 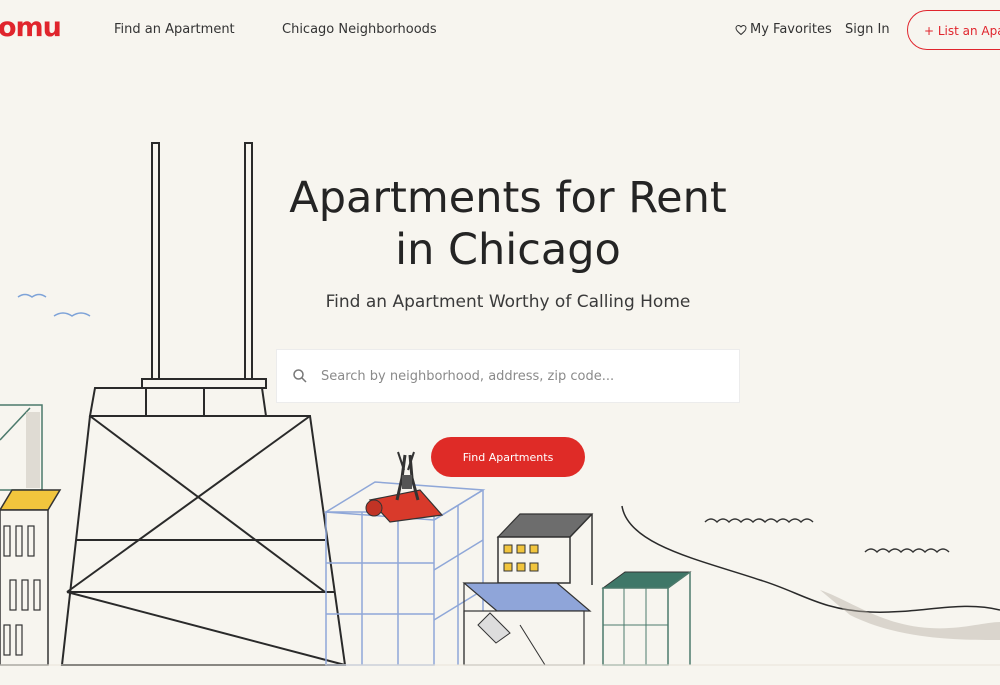 I want to click on search-bar, so click(x=508, y=376).